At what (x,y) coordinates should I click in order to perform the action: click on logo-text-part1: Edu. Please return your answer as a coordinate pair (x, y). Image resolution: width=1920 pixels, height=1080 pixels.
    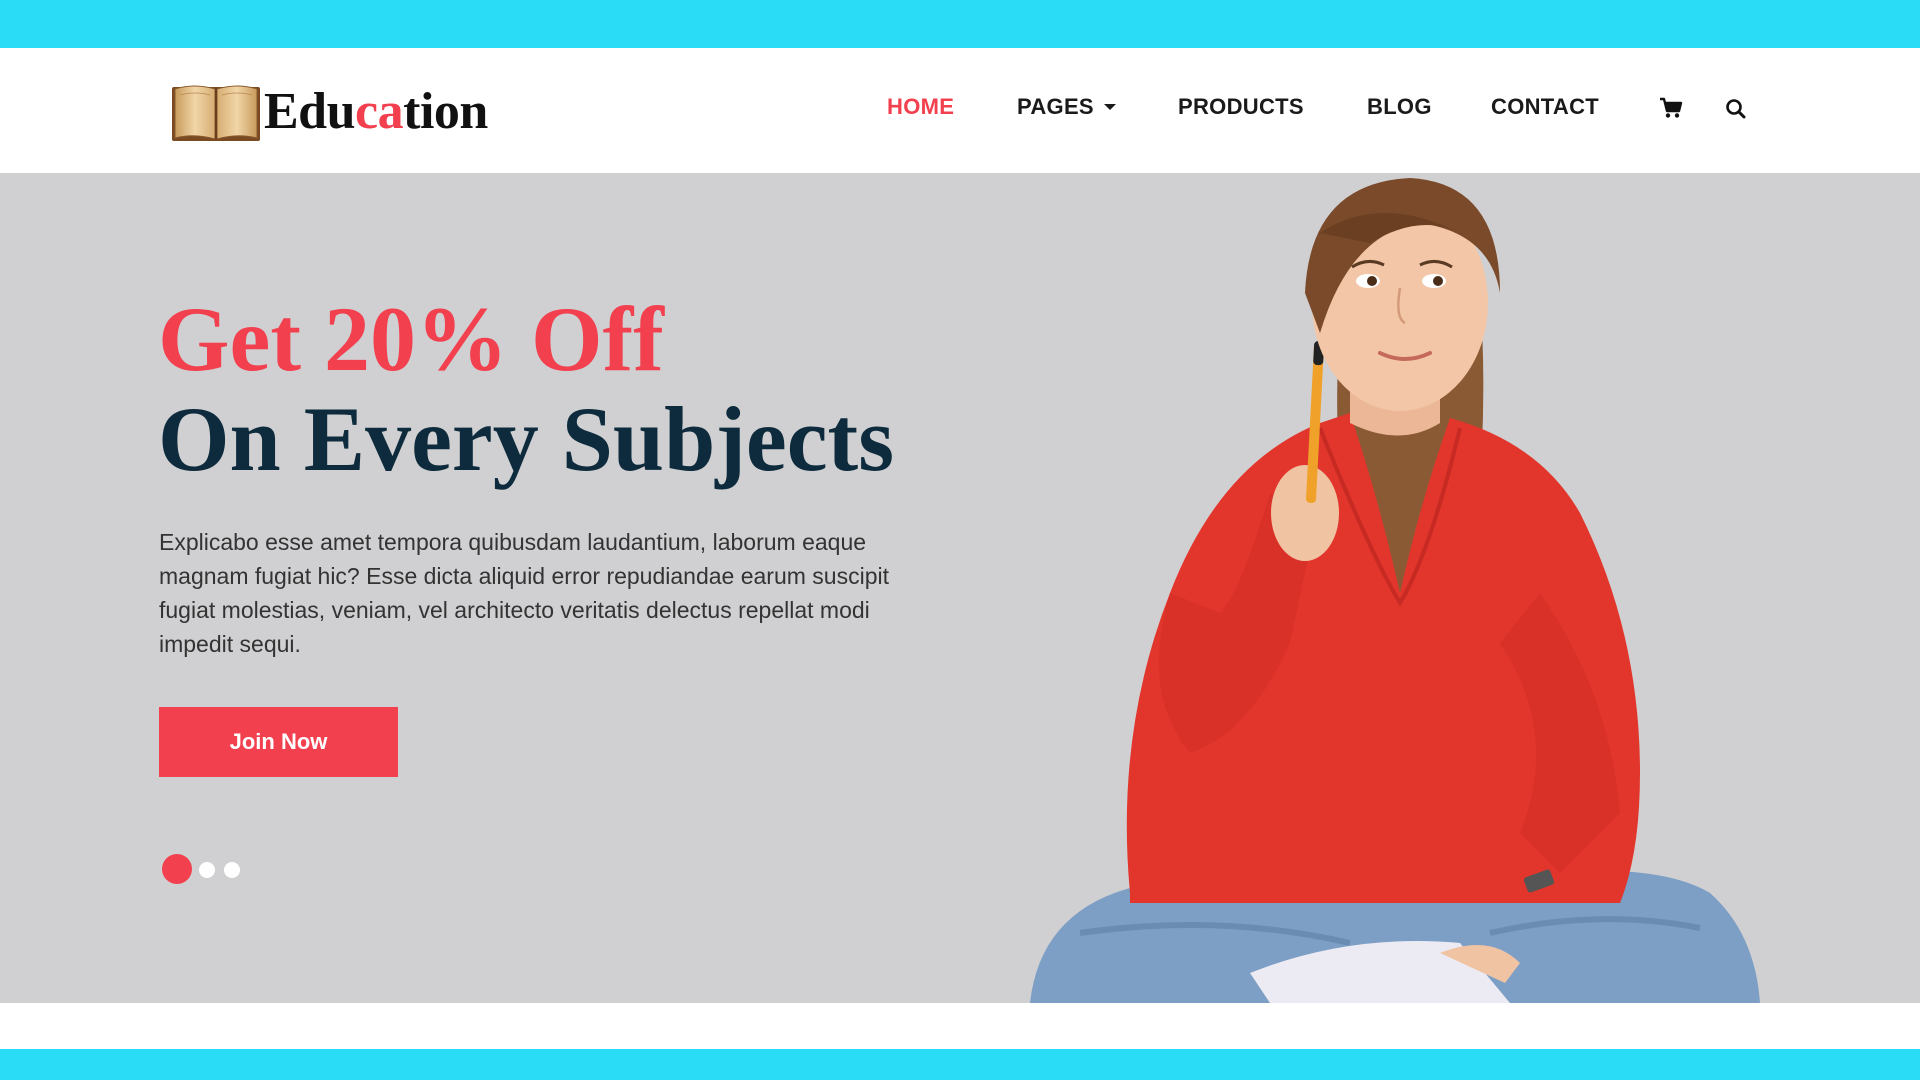
    Looking at the image, I should click on (310, 111).